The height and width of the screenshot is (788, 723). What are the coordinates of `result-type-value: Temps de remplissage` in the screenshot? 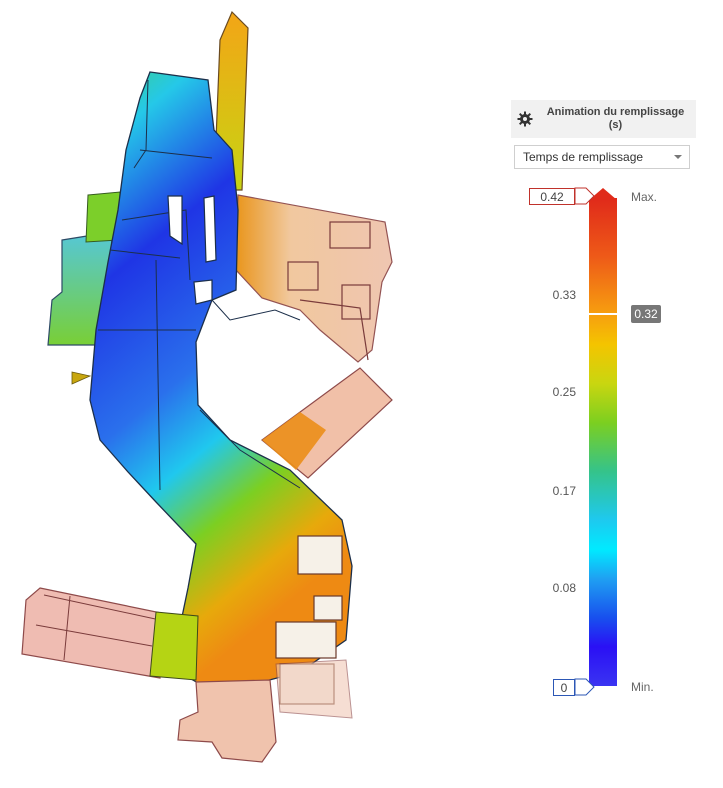 It's located at (583, 157).